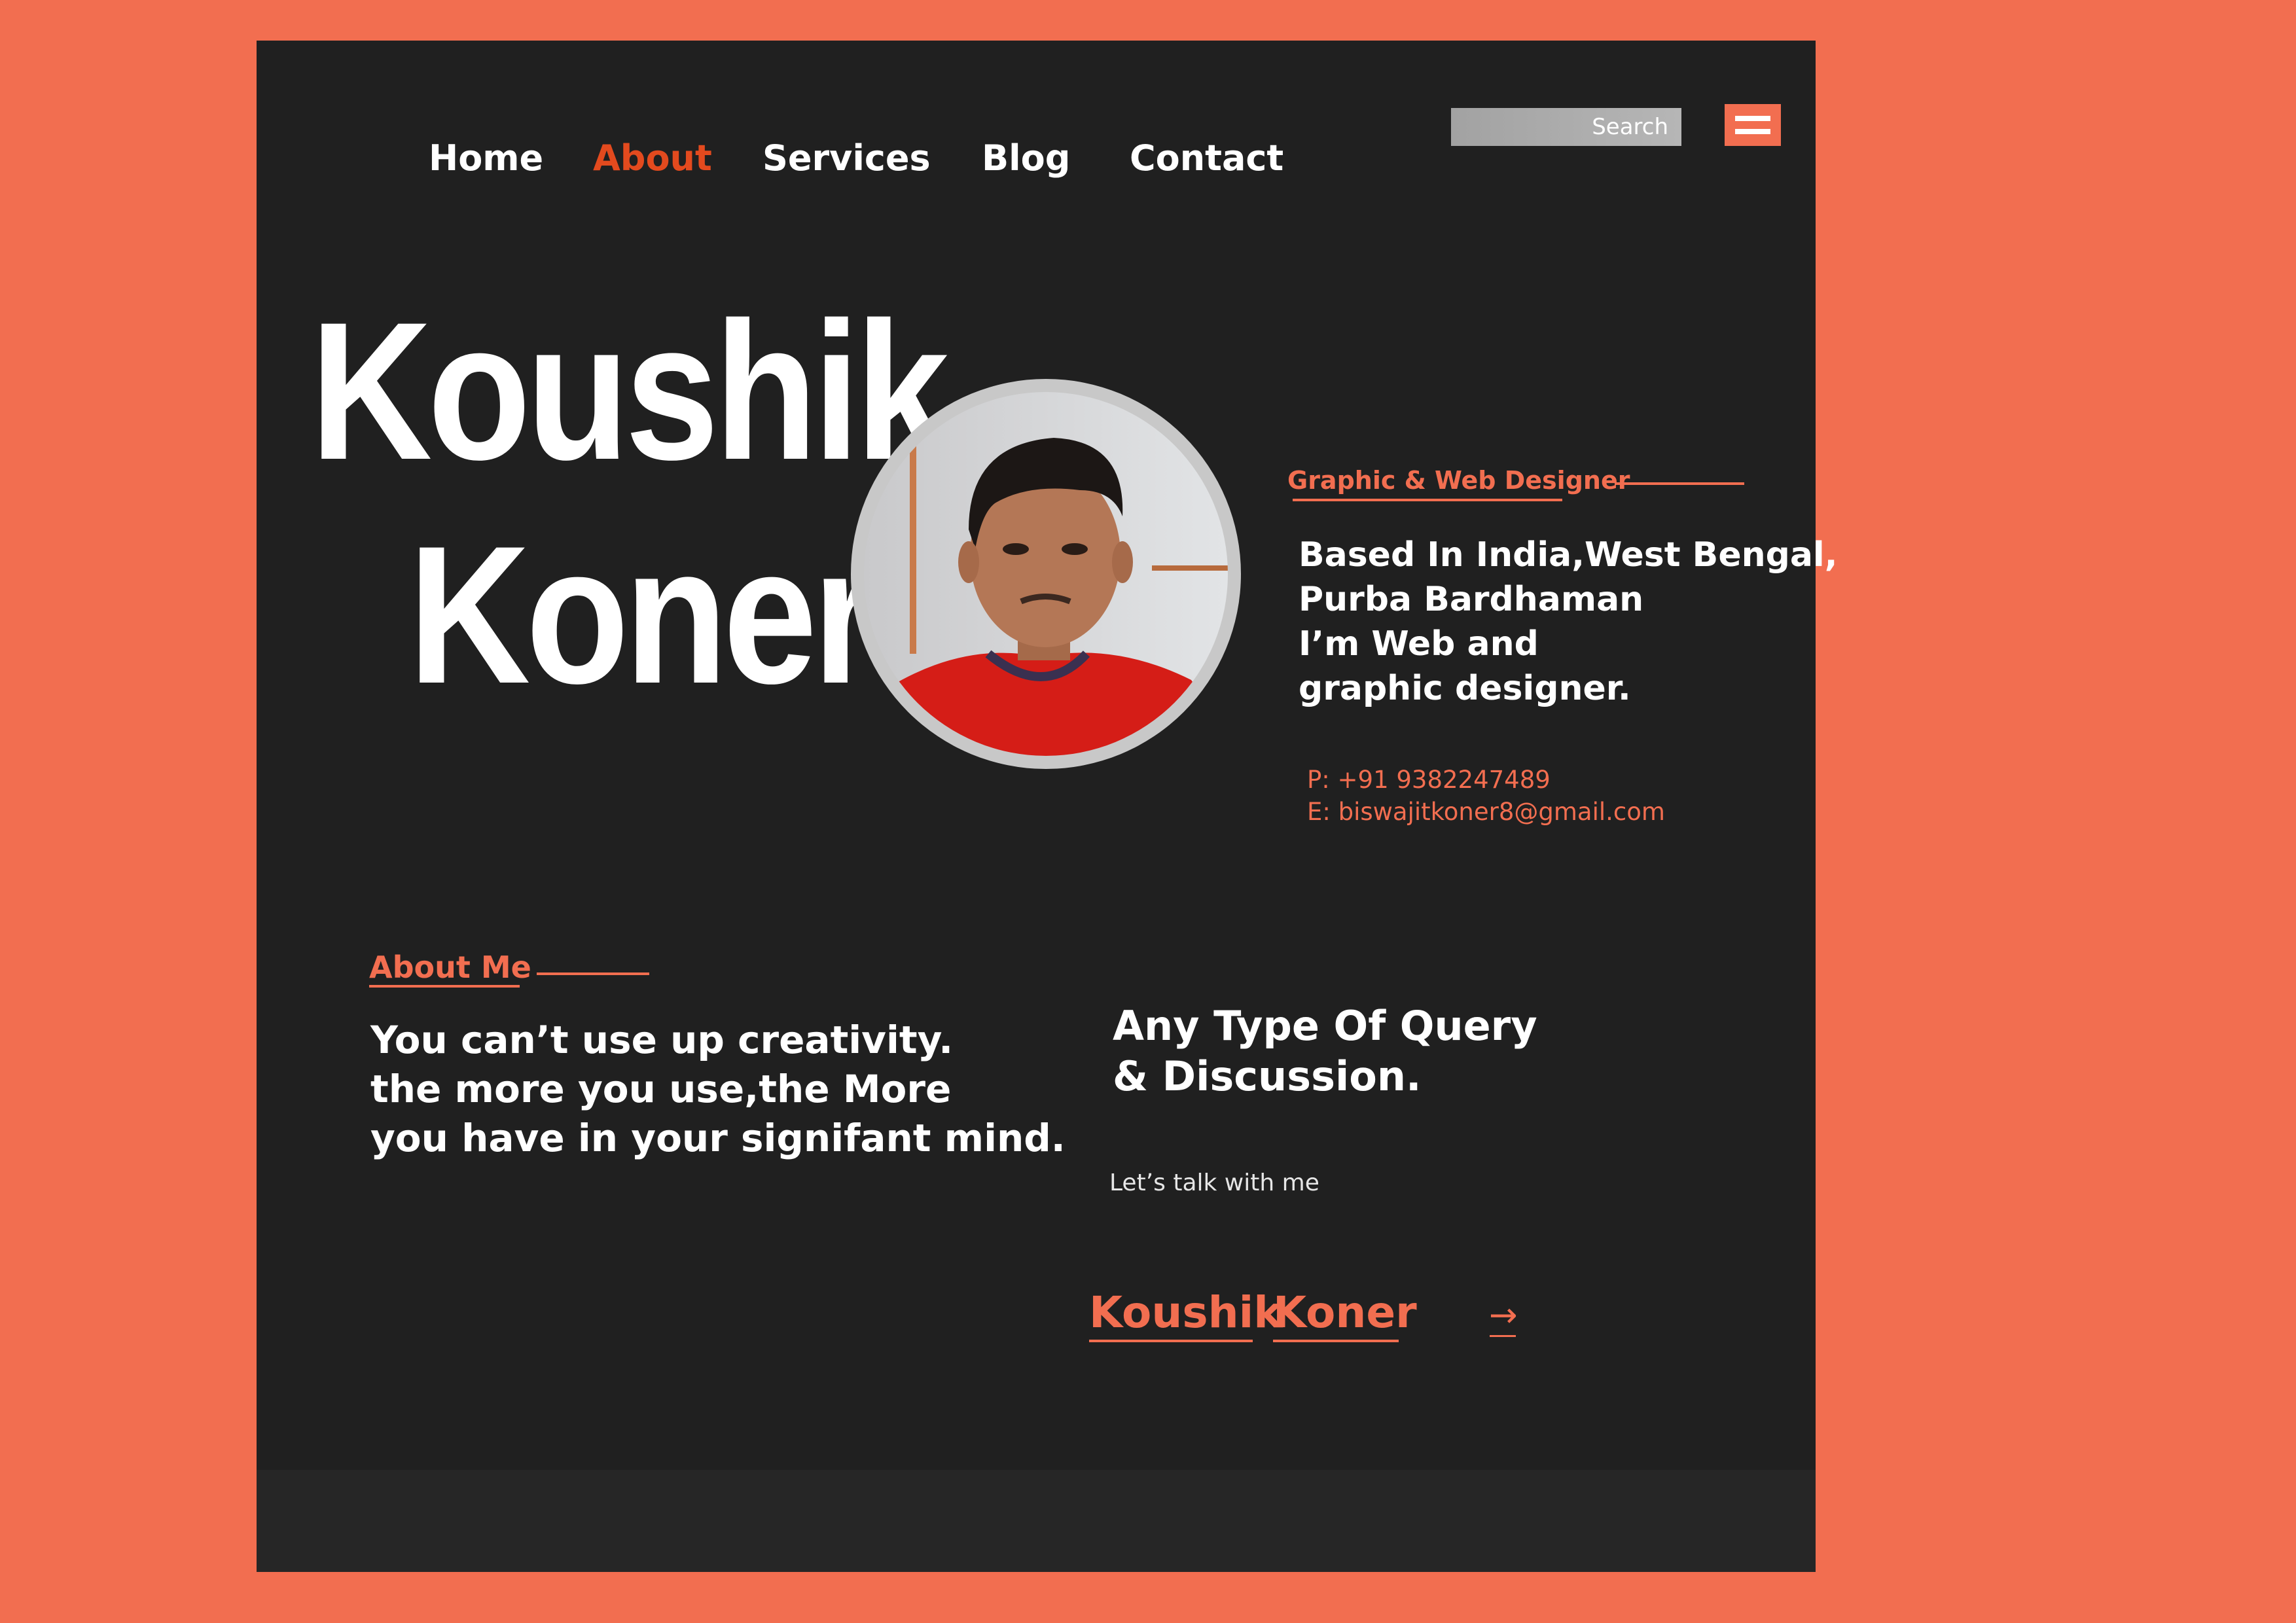  What do you see at coordinates (1486, 812) in the screenshot?
I see `email-text: E: biswajitkoner8@gmail.com` at bounding box center [1486, 812].